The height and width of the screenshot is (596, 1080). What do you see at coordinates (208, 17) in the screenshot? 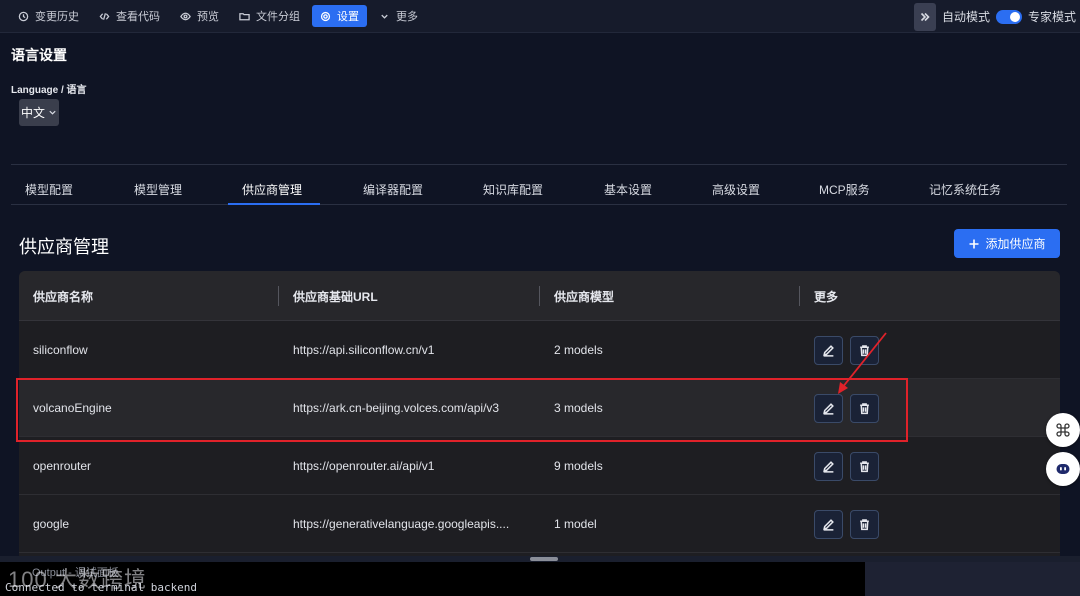
I see `preview-label: 预览` at bounding box center [208, 17].